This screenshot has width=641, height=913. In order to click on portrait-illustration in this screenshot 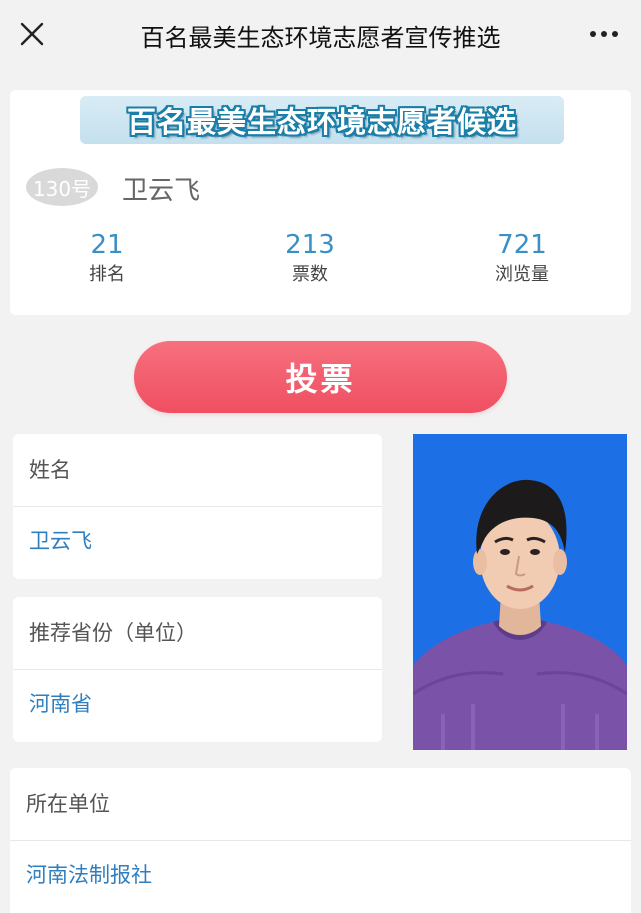, I will do `click(520, 592)`.